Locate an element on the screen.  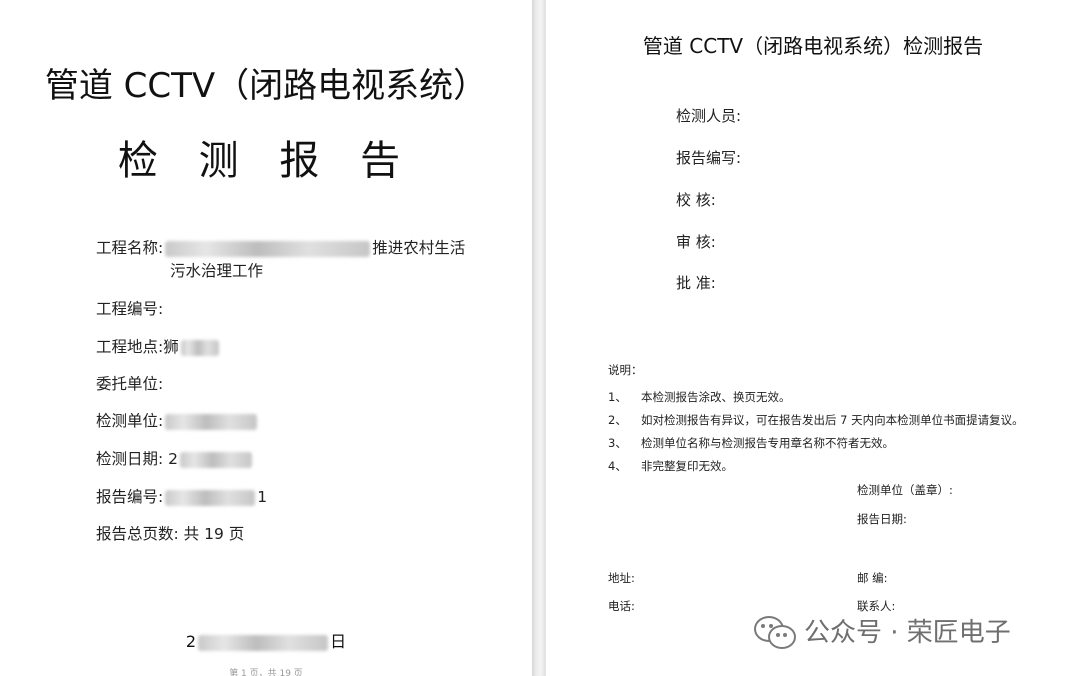
signature-inspector: 检测人员: is located at coordinates (709, 116).